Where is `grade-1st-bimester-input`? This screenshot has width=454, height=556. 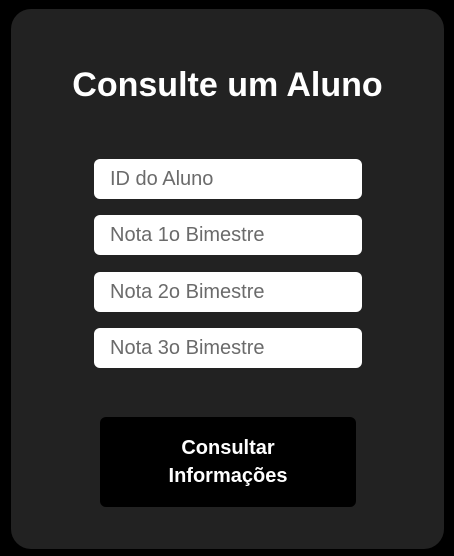 grade-1st-bimester-input is located at coordinates (228, 235).